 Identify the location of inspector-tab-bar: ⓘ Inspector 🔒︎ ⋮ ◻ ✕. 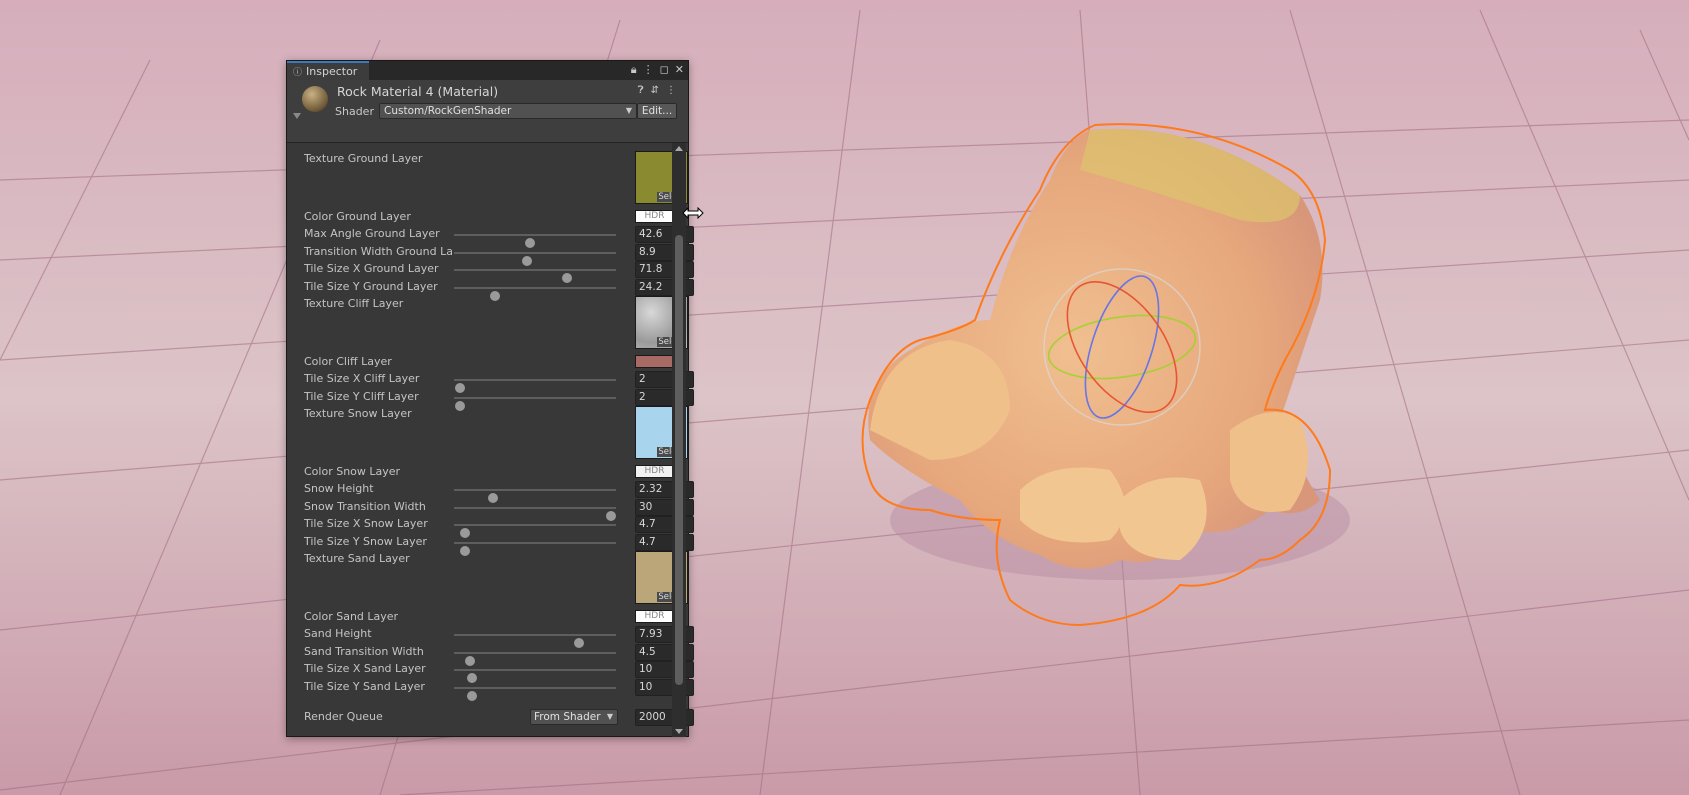
(487, 70).